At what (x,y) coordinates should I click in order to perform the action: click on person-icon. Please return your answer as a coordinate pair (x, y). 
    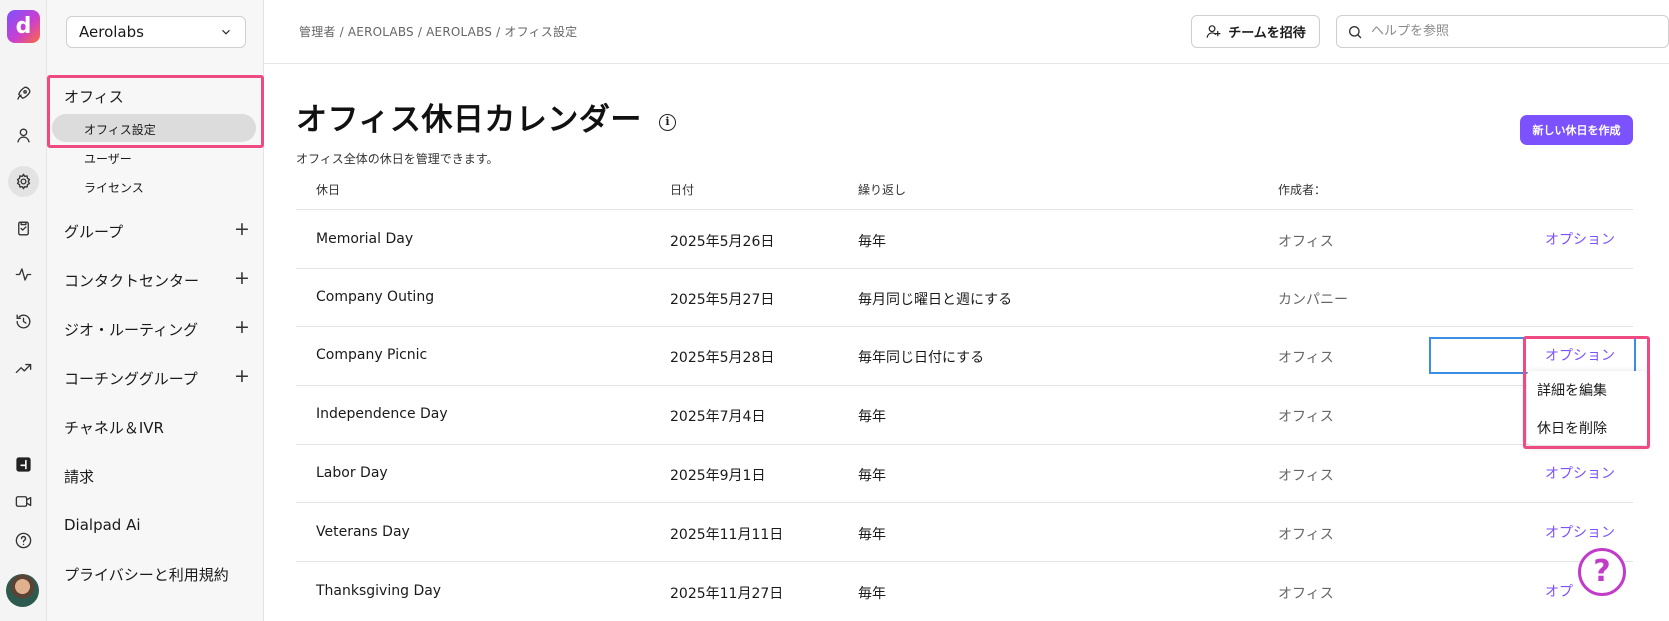
    Looking at the image, I should click on (23, 135).